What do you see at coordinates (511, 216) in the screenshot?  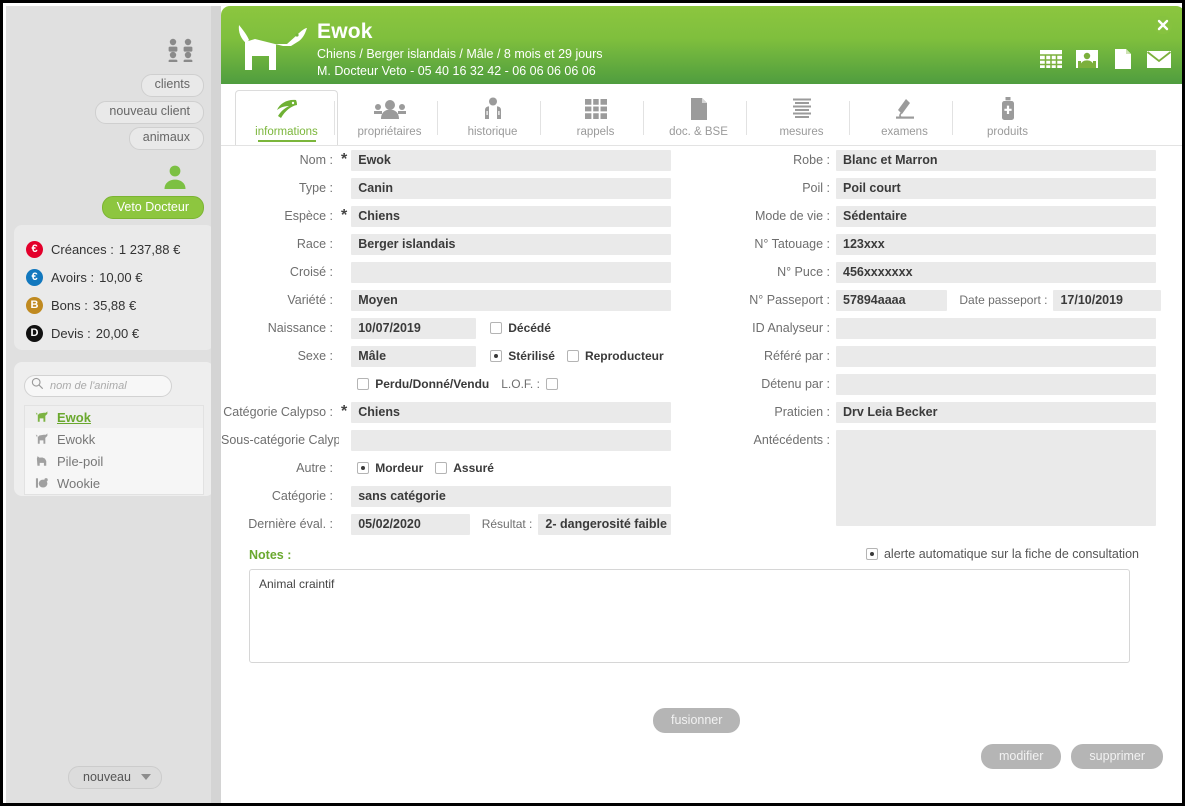 I see `espece-input: Chiens` at bounding box center [511, 216].